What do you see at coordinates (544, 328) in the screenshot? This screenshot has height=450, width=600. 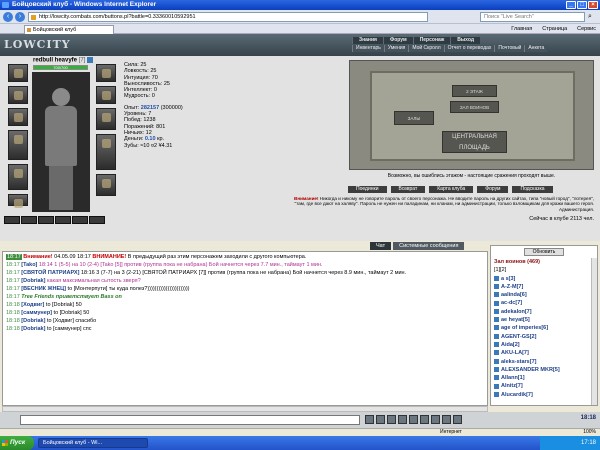 I see `player-item: age of imperies[6]` at bounding box center [544, 328].